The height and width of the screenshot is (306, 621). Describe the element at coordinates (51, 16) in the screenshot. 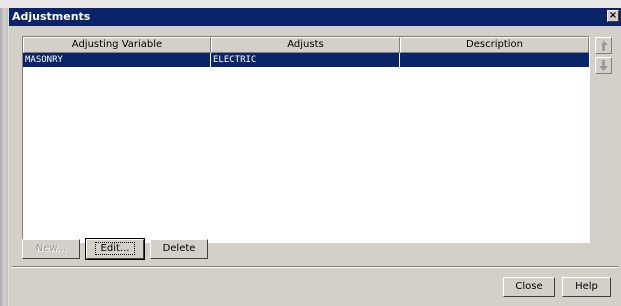

I see `dialog-title: Adjustments` at that location.